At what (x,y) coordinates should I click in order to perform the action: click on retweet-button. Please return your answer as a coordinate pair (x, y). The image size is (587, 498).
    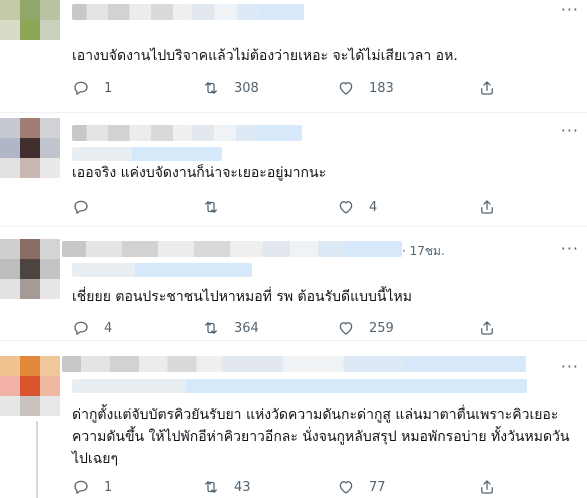
    Looking at the image, I should click on (218, 207).